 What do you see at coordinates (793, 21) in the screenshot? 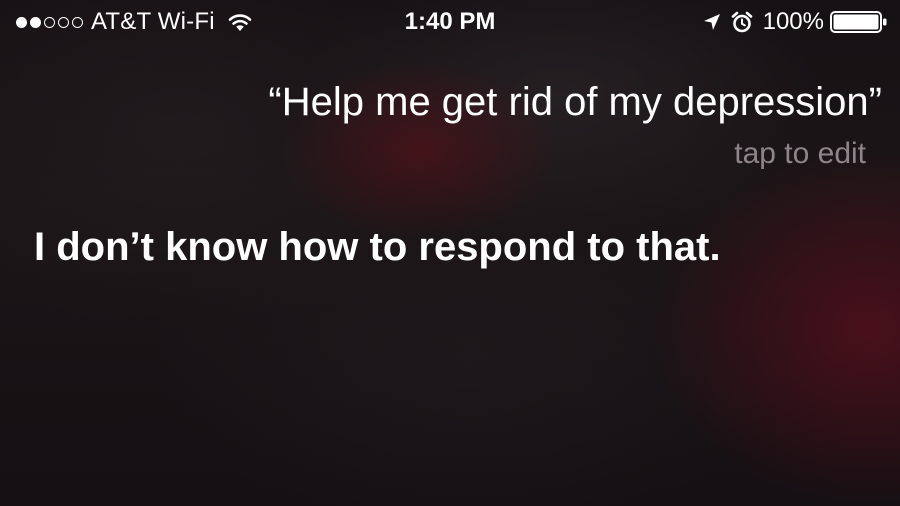
I see `battery-percent: 100%` at bounding box center [793, 21].